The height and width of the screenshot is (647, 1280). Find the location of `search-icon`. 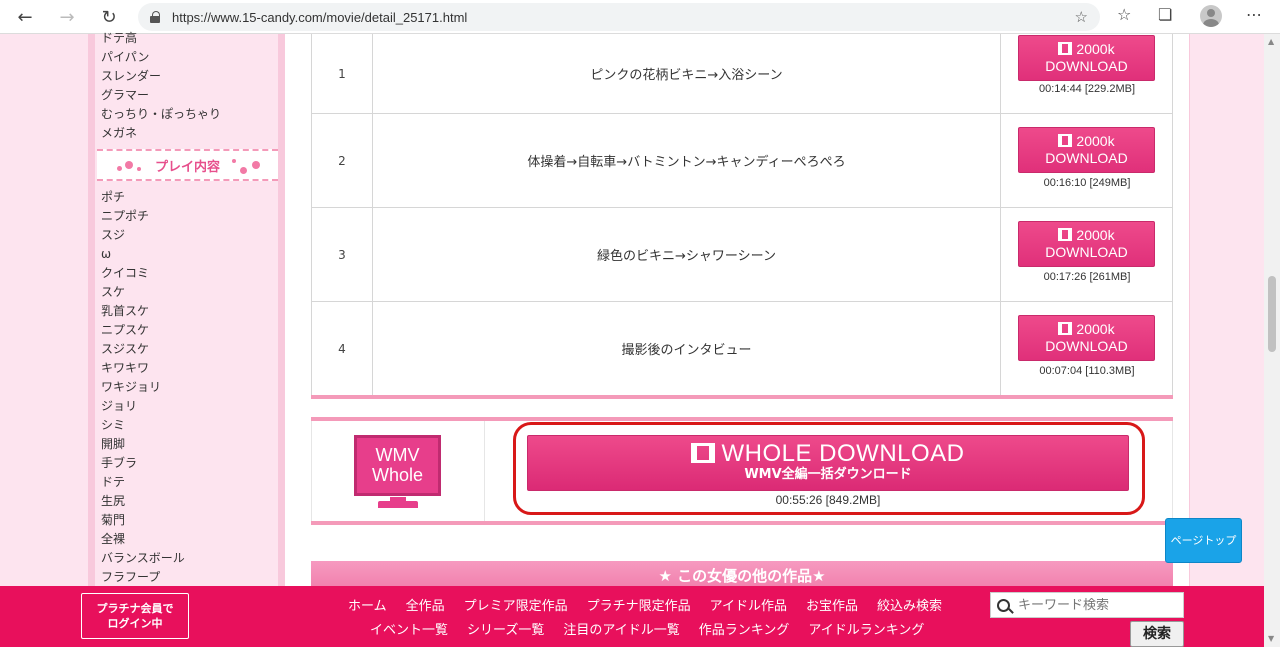

search-icon is located at coordinates (1003, 605).